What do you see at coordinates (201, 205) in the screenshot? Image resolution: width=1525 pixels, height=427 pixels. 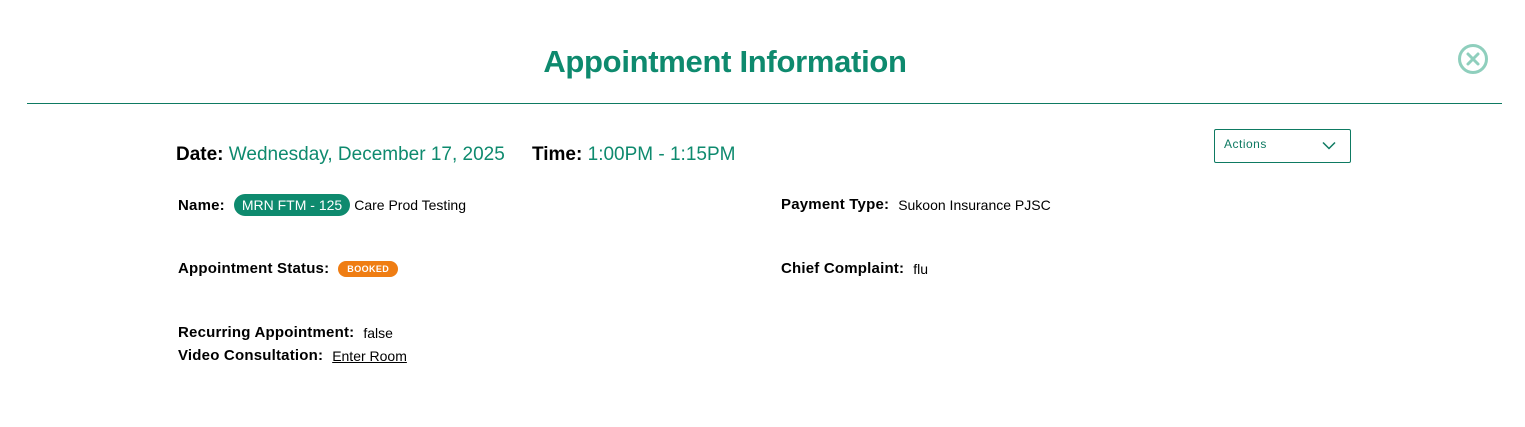 I see `name-label: Name:` at bounding box center [201, 205].